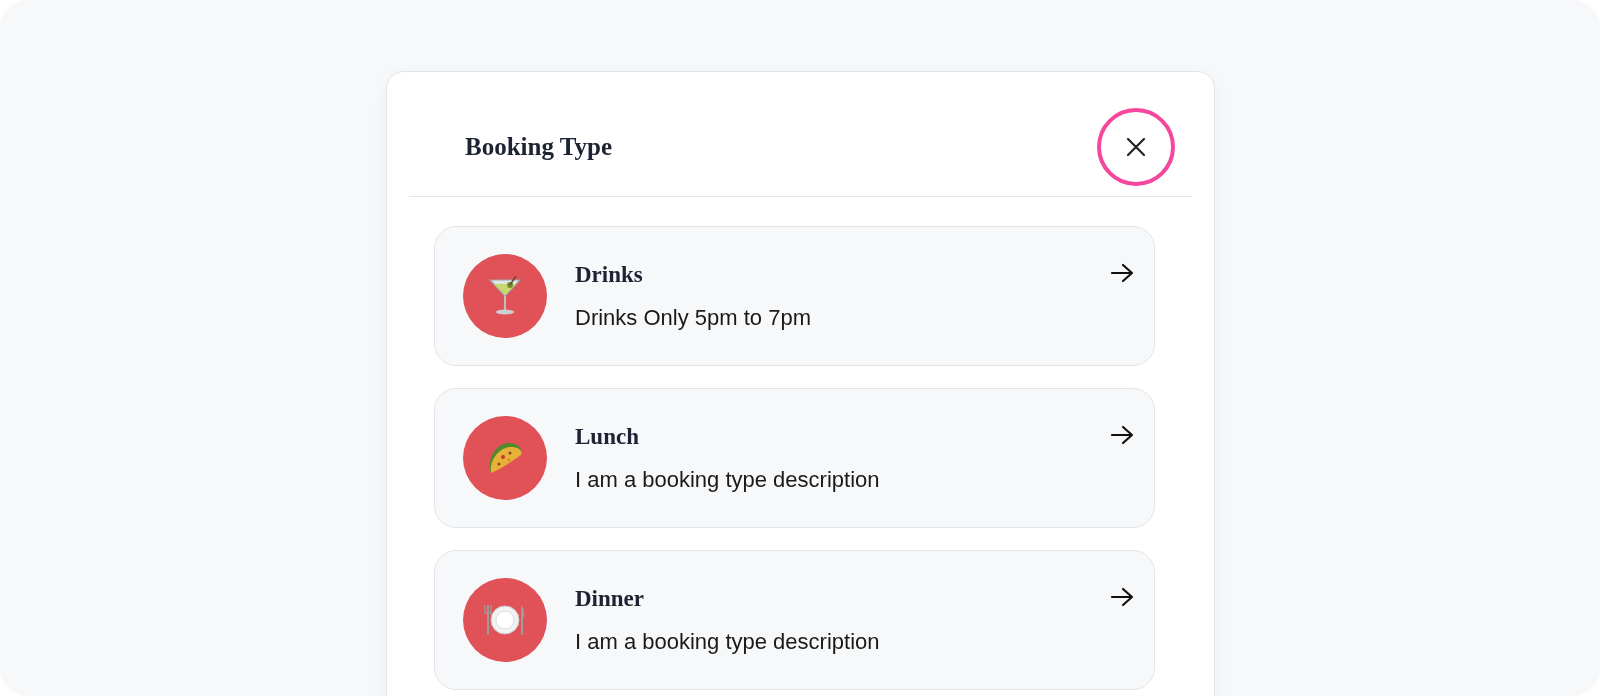 The height and width of the screenshot is (696, 1600). I want to click on close-icon, so click(1136, 147).